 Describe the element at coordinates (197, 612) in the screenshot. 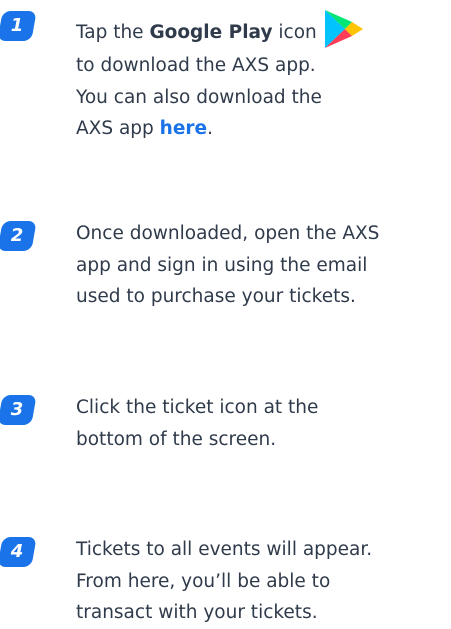

I see `step-4-line-3: transact with your tickets.` at that location.